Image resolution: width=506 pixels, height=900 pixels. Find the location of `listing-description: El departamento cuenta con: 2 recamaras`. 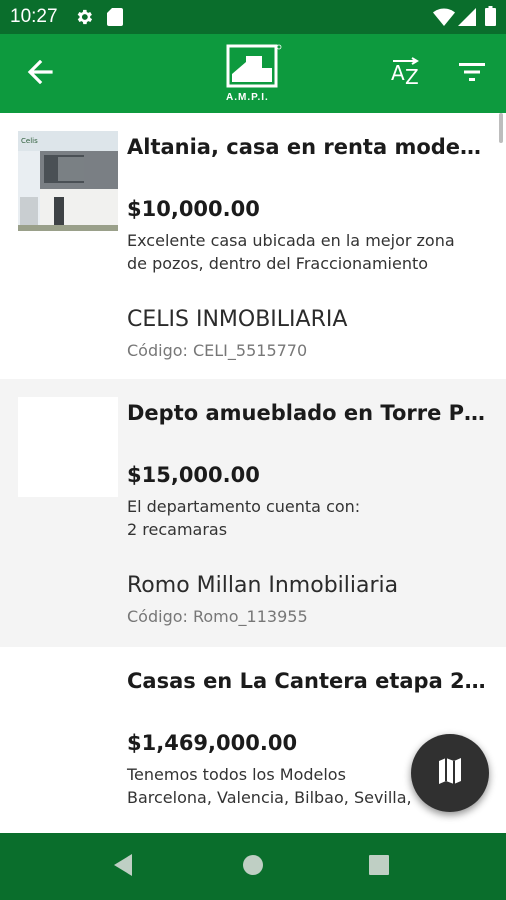

listing-description: El departamento cuenta con: 2 recamaras is located at coordinates (244, 518).